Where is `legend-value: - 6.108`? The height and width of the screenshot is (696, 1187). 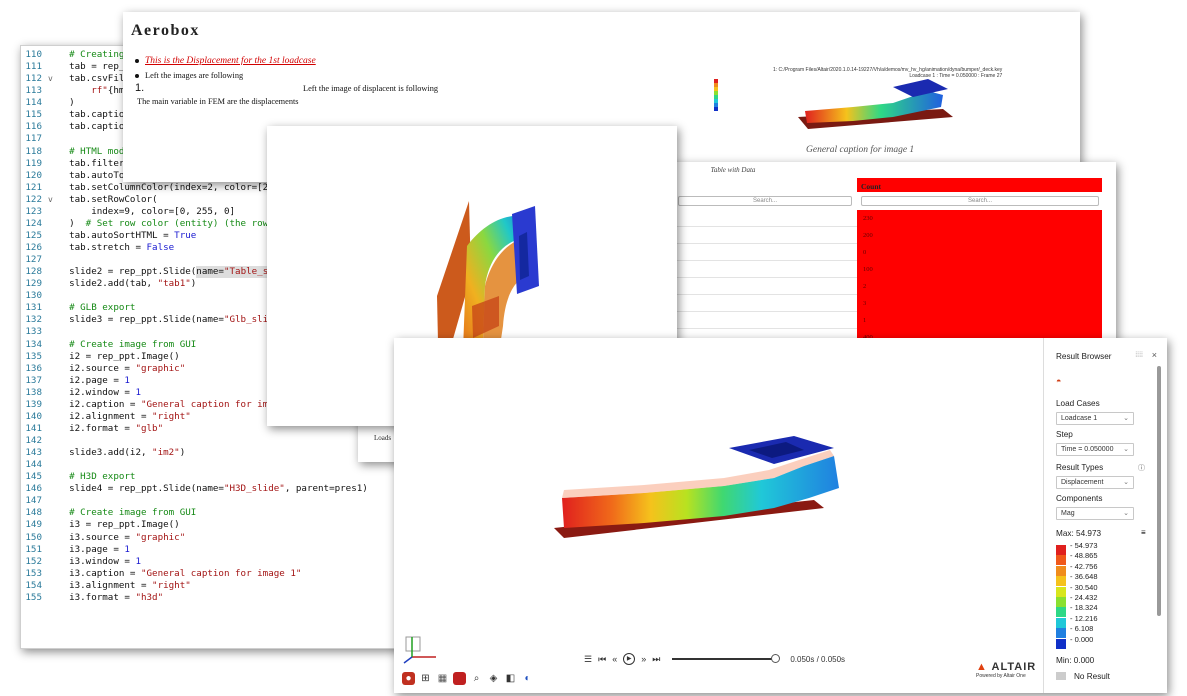
legend-value: - 6.108 is located at coordinates (1082, 629).